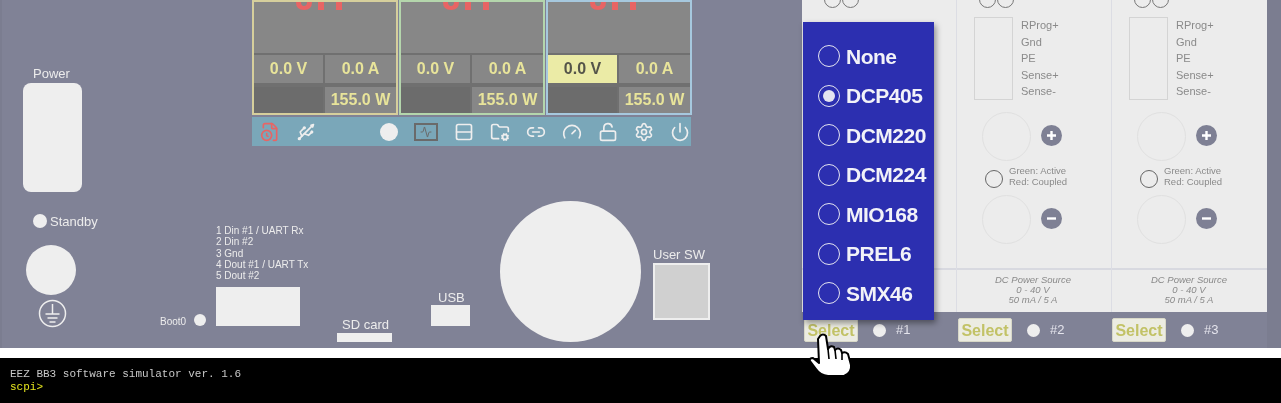  I want to click on sd-card-label: SD card, so click(365, 325).